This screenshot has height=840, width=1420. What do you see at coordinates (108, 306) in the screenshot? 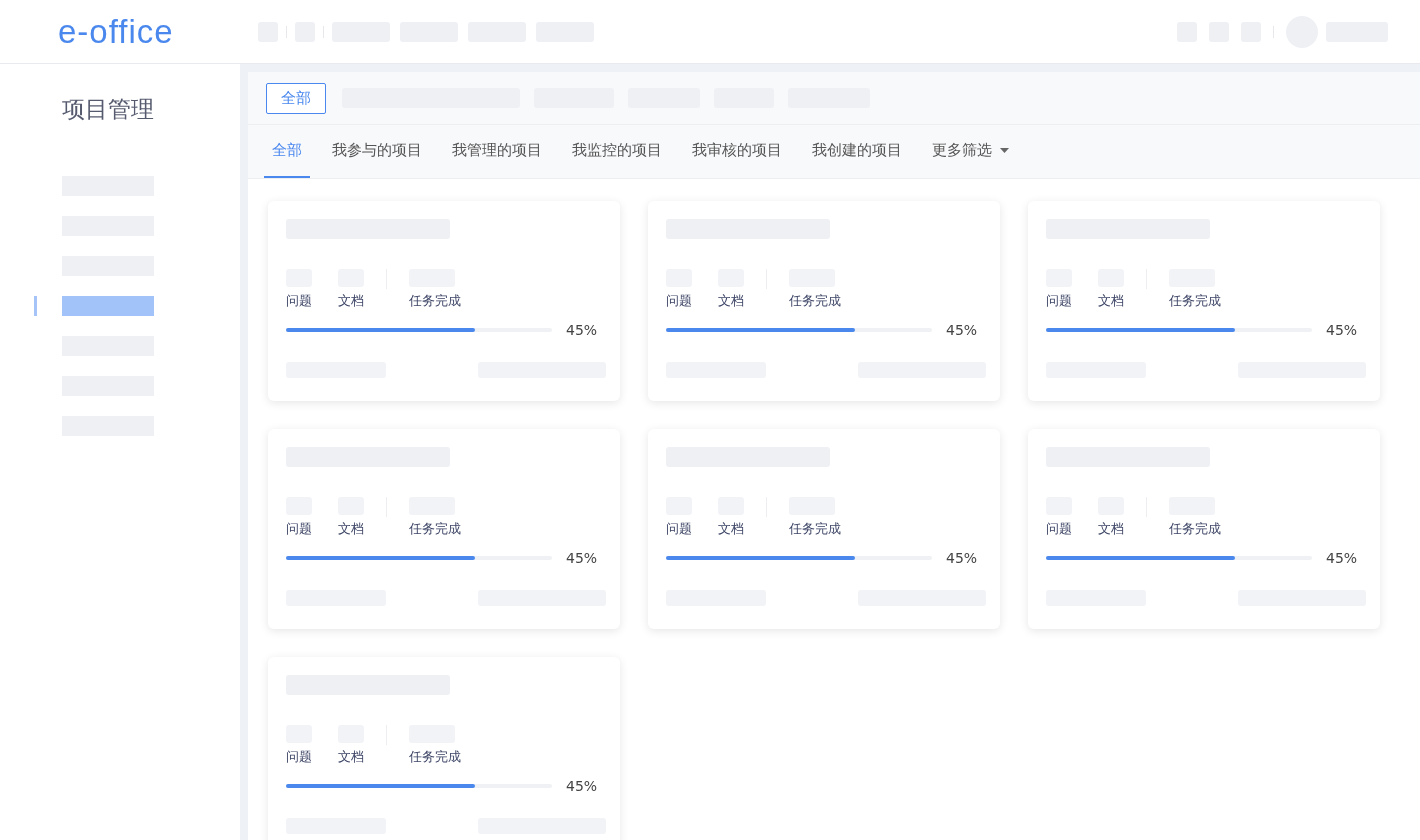
I see `sidebar-item` at bounding box center [108, 306].